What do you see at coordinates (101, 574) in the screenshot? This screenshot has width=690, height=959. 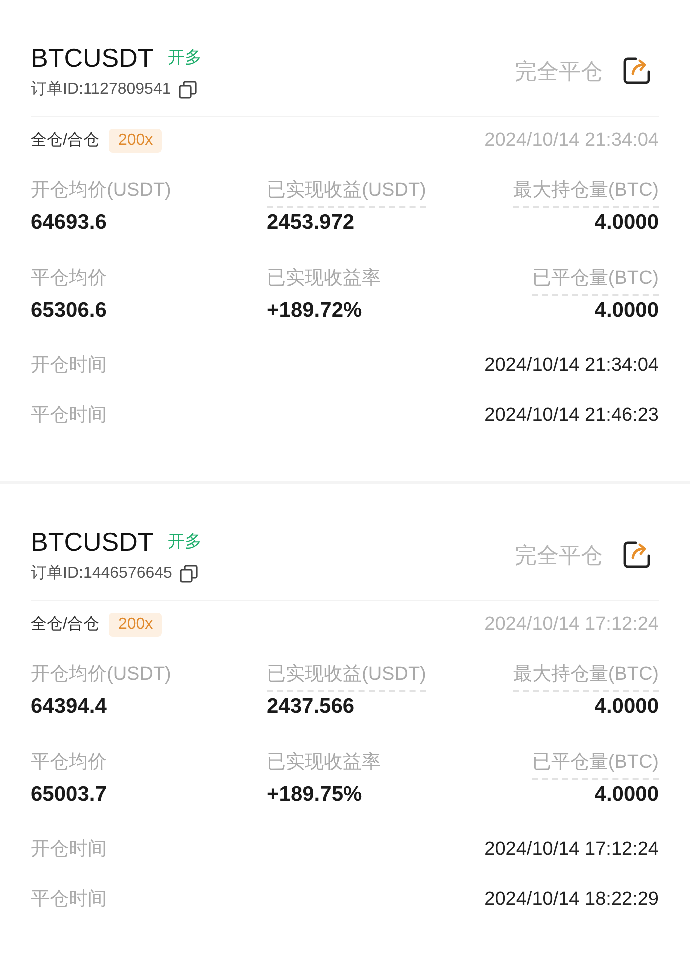 I see `order-id: 订单ID:1446576645` at bounding box center [101, 574].